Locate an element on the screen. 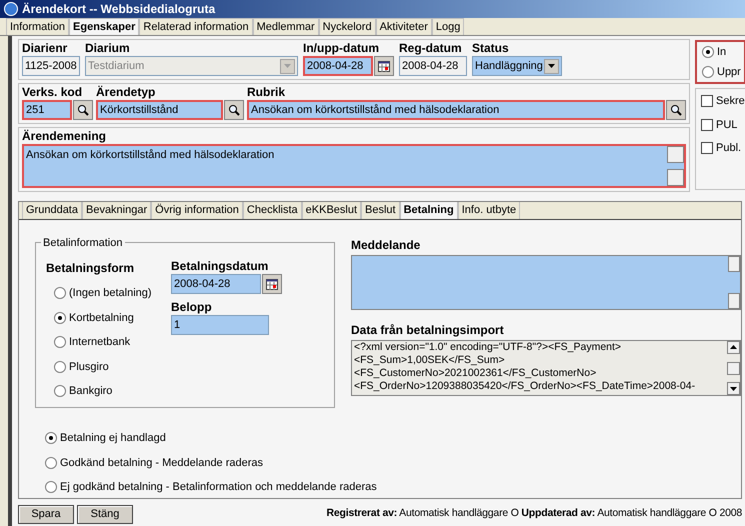 This screenshot has width=745, height=526. radio-label: Betalning ej handlagd is located at coordinates (113, 438).